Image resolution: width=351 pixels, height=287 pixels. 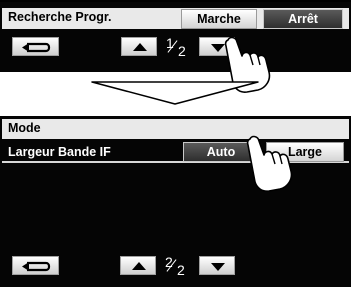 What do you see at coordinates (59, 152) in the screenshot?
I see `setting-label: Largeur Bande IF` at bounding box center [59, 152].